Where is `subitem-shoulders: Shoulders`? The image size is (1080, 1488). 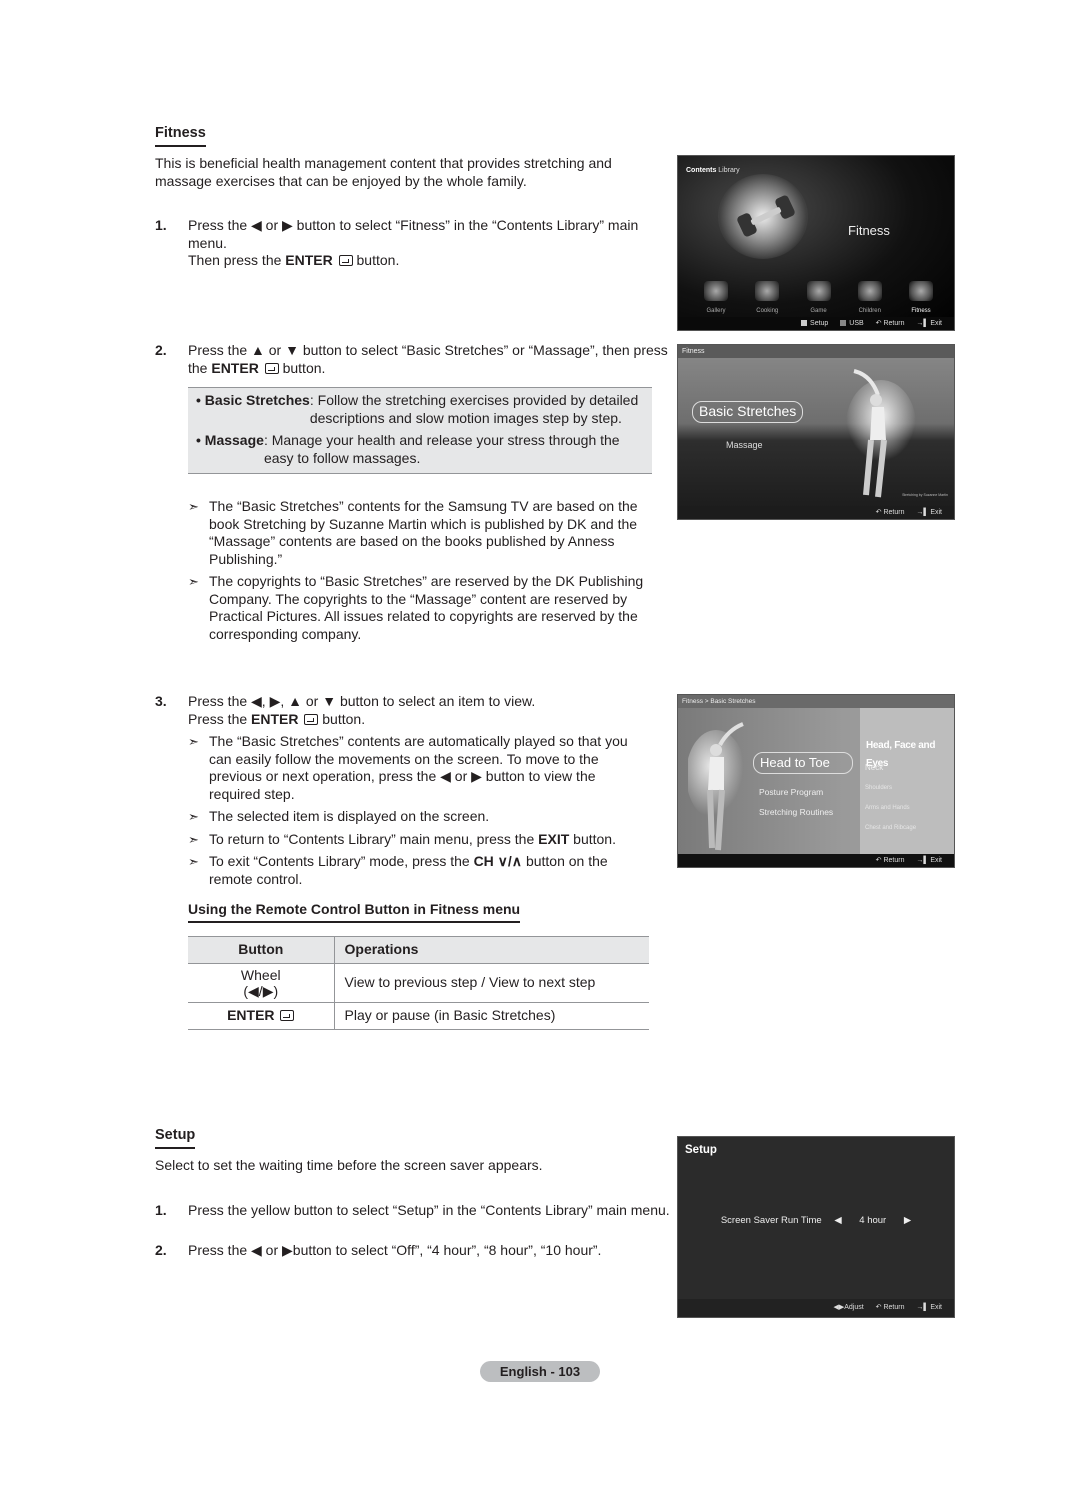 subitem-shoulders: Shoulders is located at coordinates (878, 789).